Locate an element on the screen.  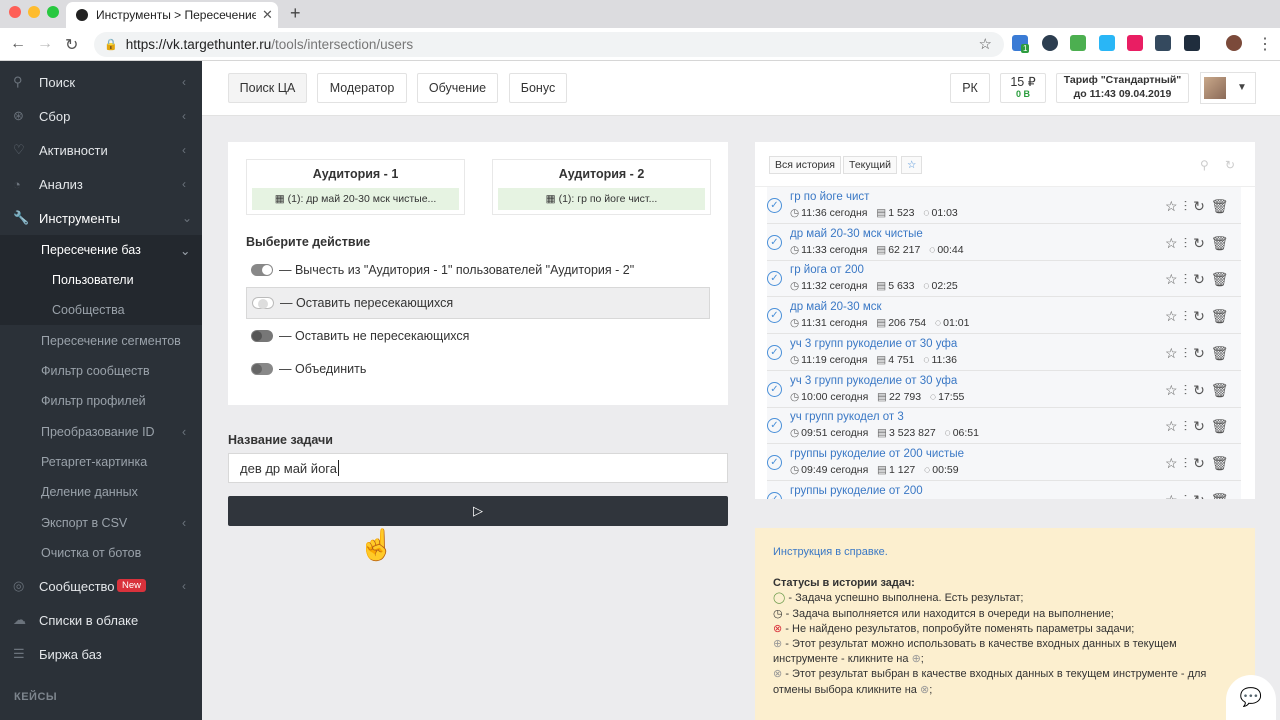
sidebar-item-search: ⚲ Поиск ‹ is located at coordinates (101, 82).